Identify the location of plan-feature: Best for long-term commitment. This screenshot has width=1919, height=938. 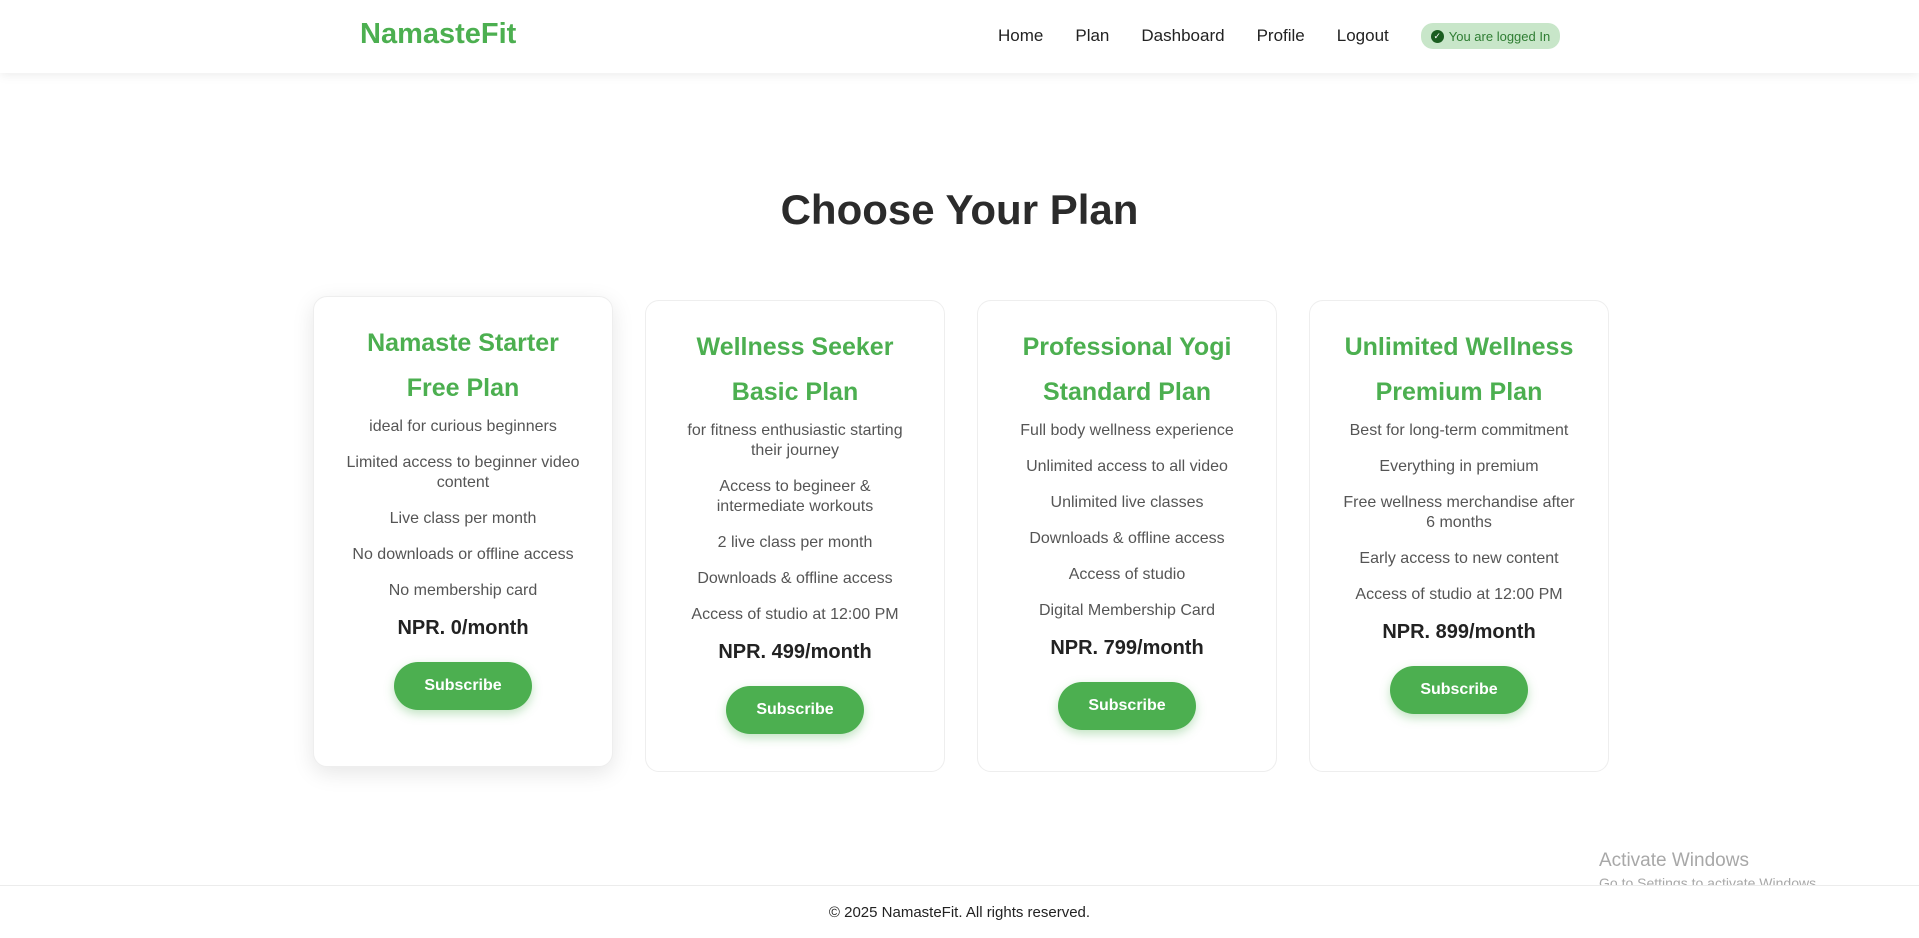
(1459, 430).